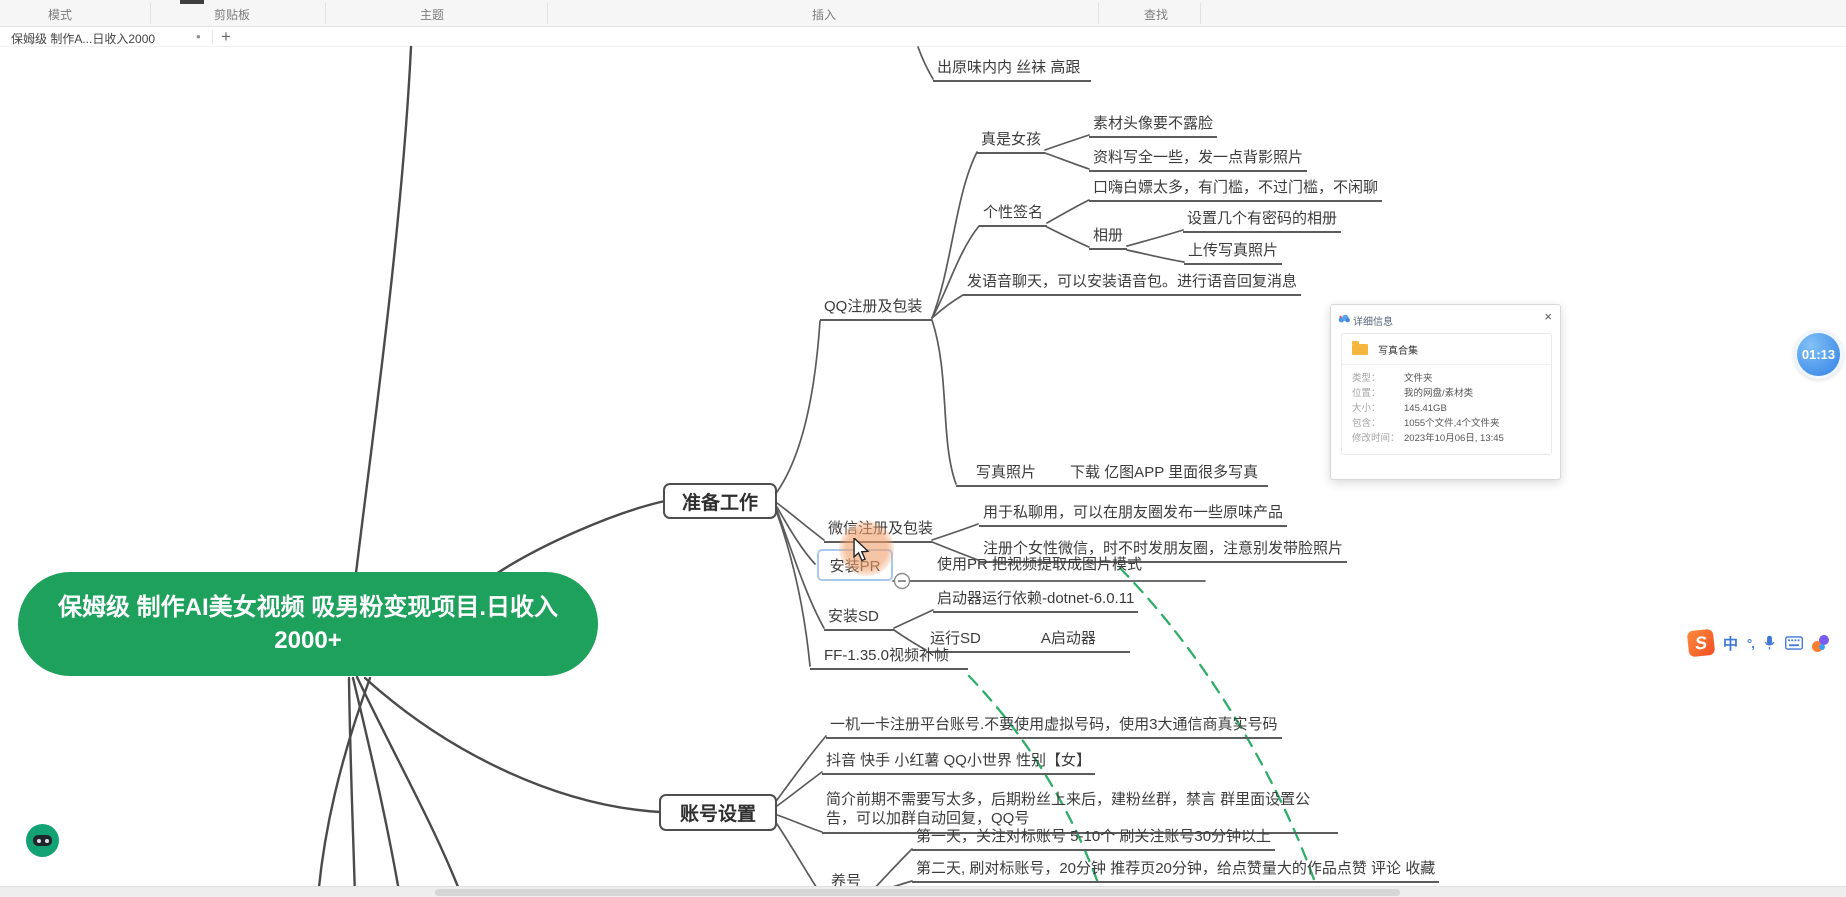 Image resolution: width=1846 pixels, height=897 pixels. I want to click on detail-label: 大小：, so click(1366, 408).